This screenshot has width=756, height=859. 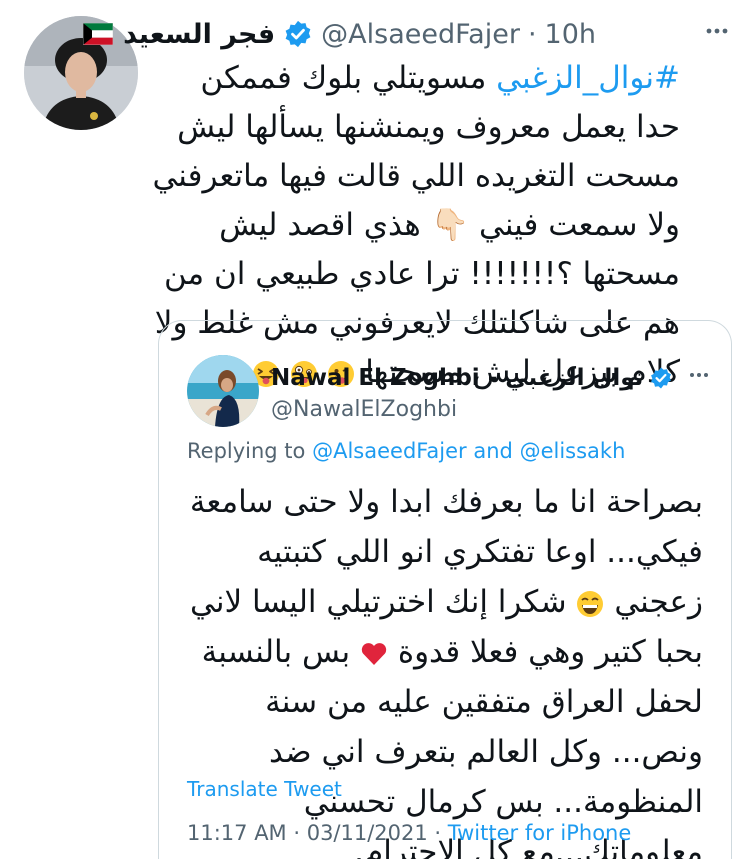 I want to click on grinning-squint-emoji-icon, so click(x=590, y=603).